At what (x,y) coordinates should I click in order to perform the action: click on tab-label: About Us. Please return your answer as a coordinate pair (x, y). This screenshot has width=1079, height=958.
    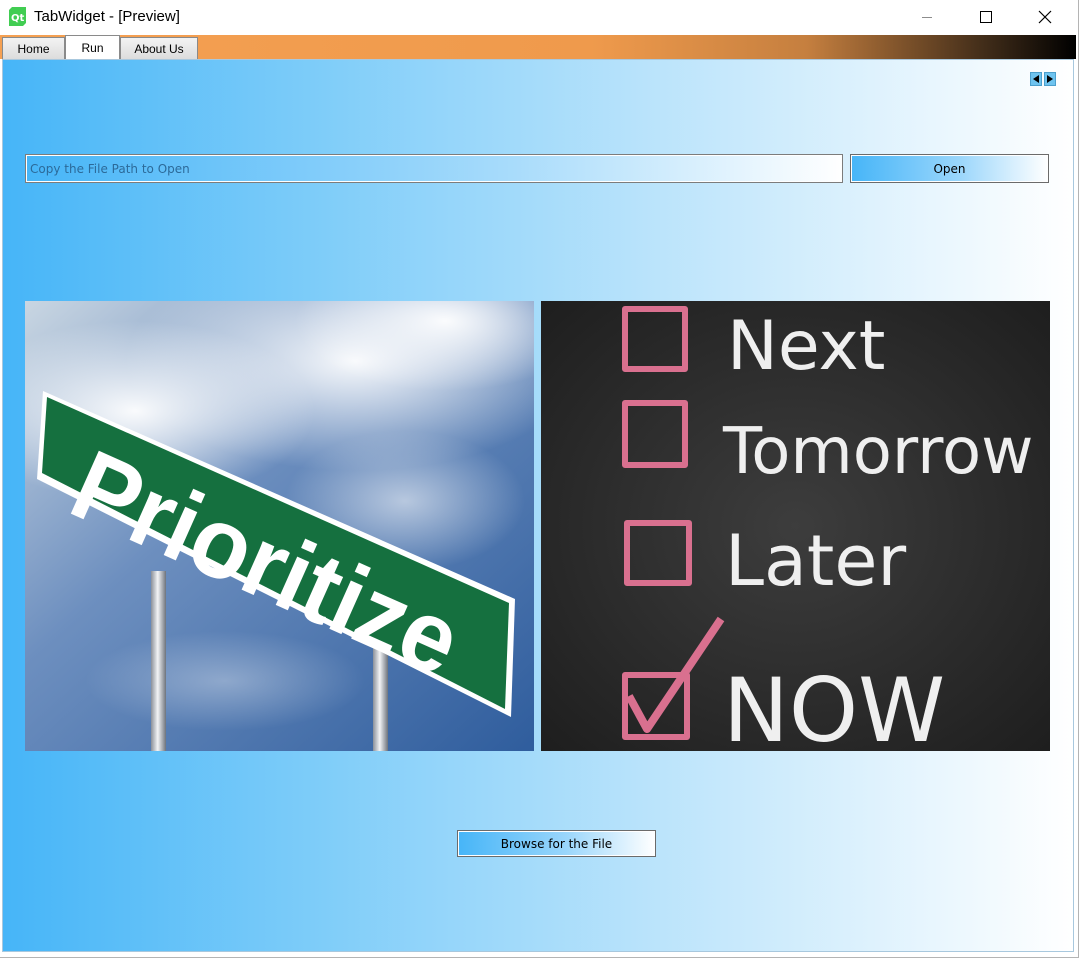
    Looking at the image, I should click on (159, 48).